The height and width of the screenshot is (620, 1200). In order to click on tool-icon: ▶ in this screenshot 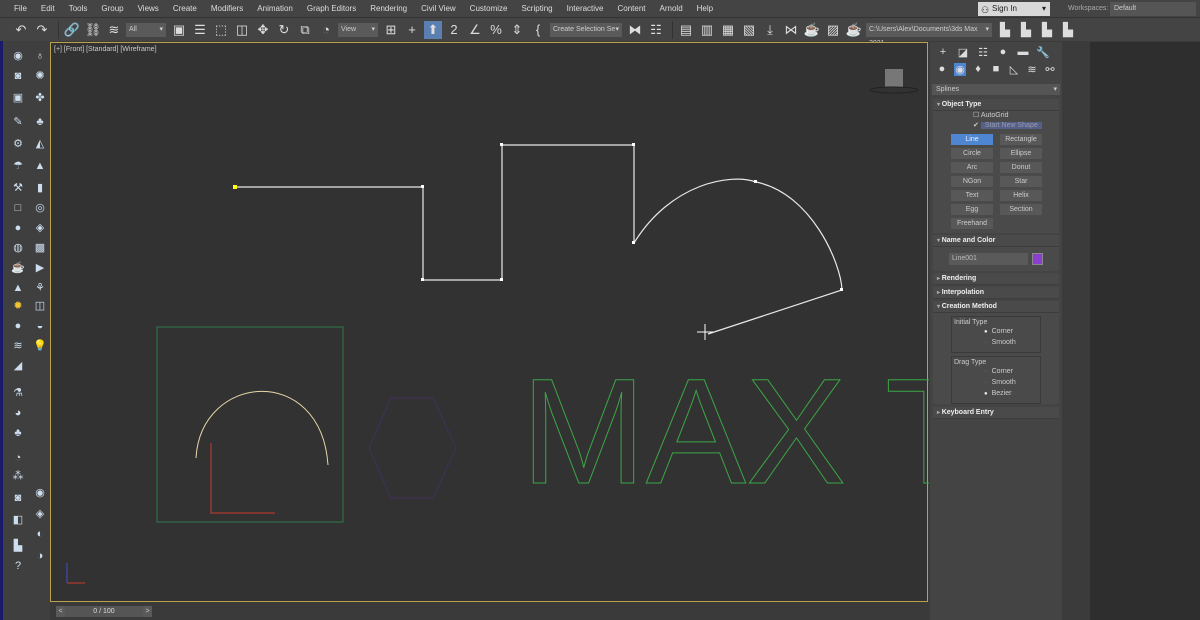, I will do `click(40, 268)`.